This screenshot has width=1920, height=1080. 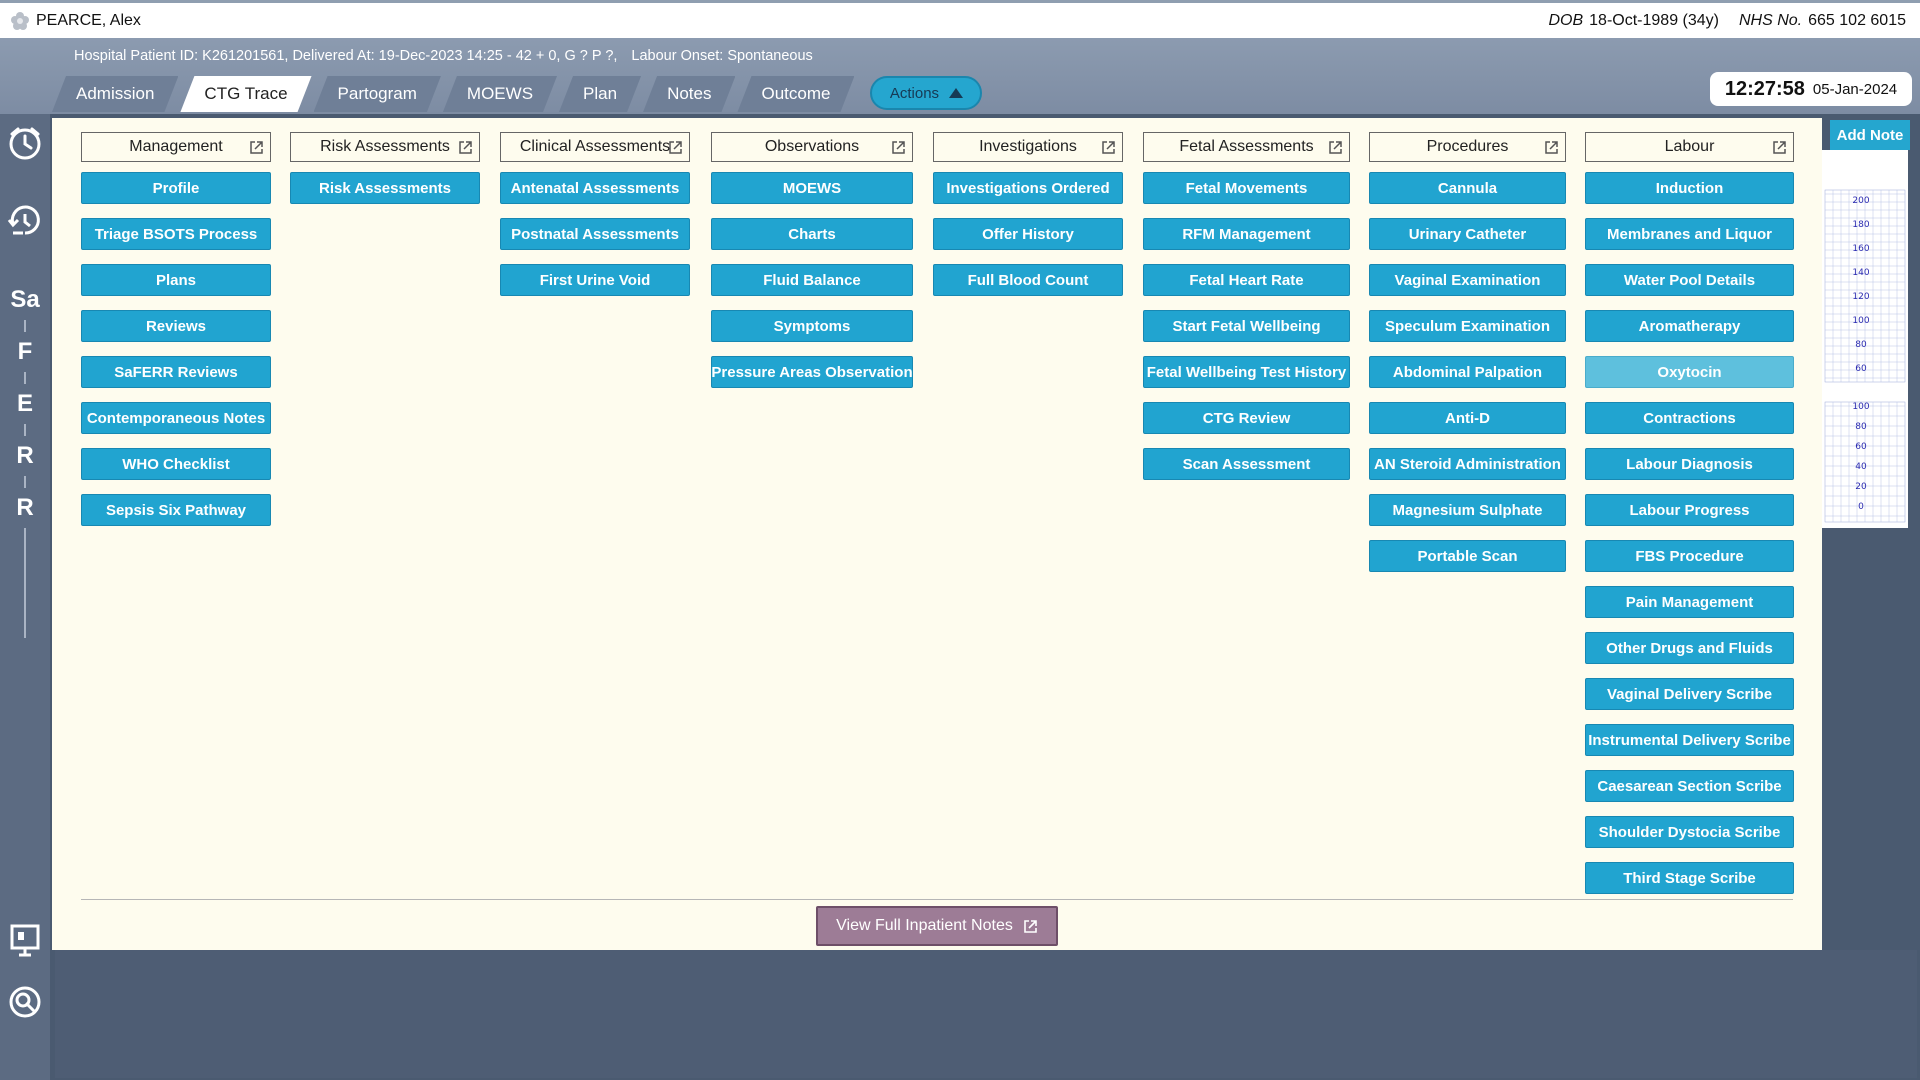 What do you see at coordinates (245, 94) in the screenshot?
I see `tab-ctg-trace: CTG Trace` at bounding box center [245, 94].